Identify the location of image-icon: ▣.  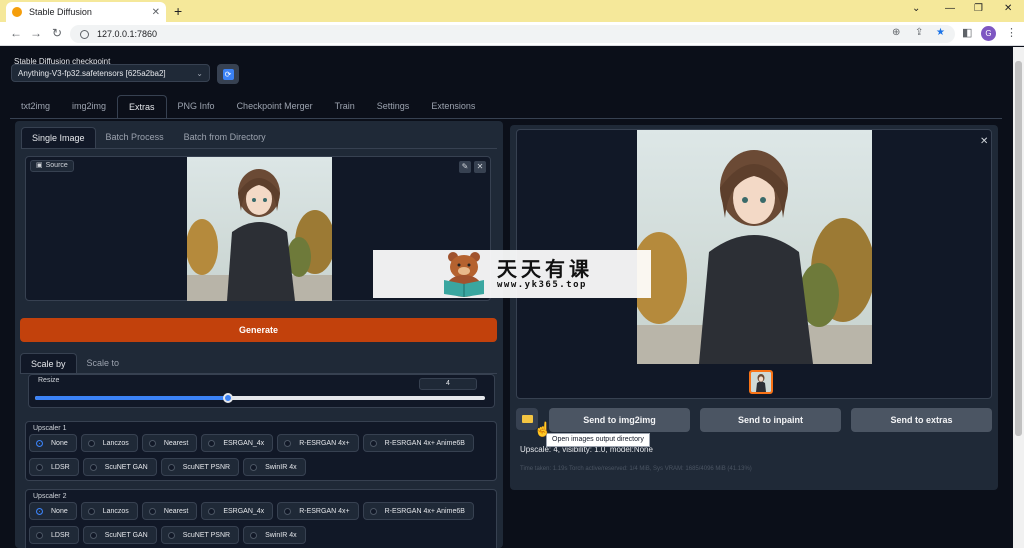
(39, 165).